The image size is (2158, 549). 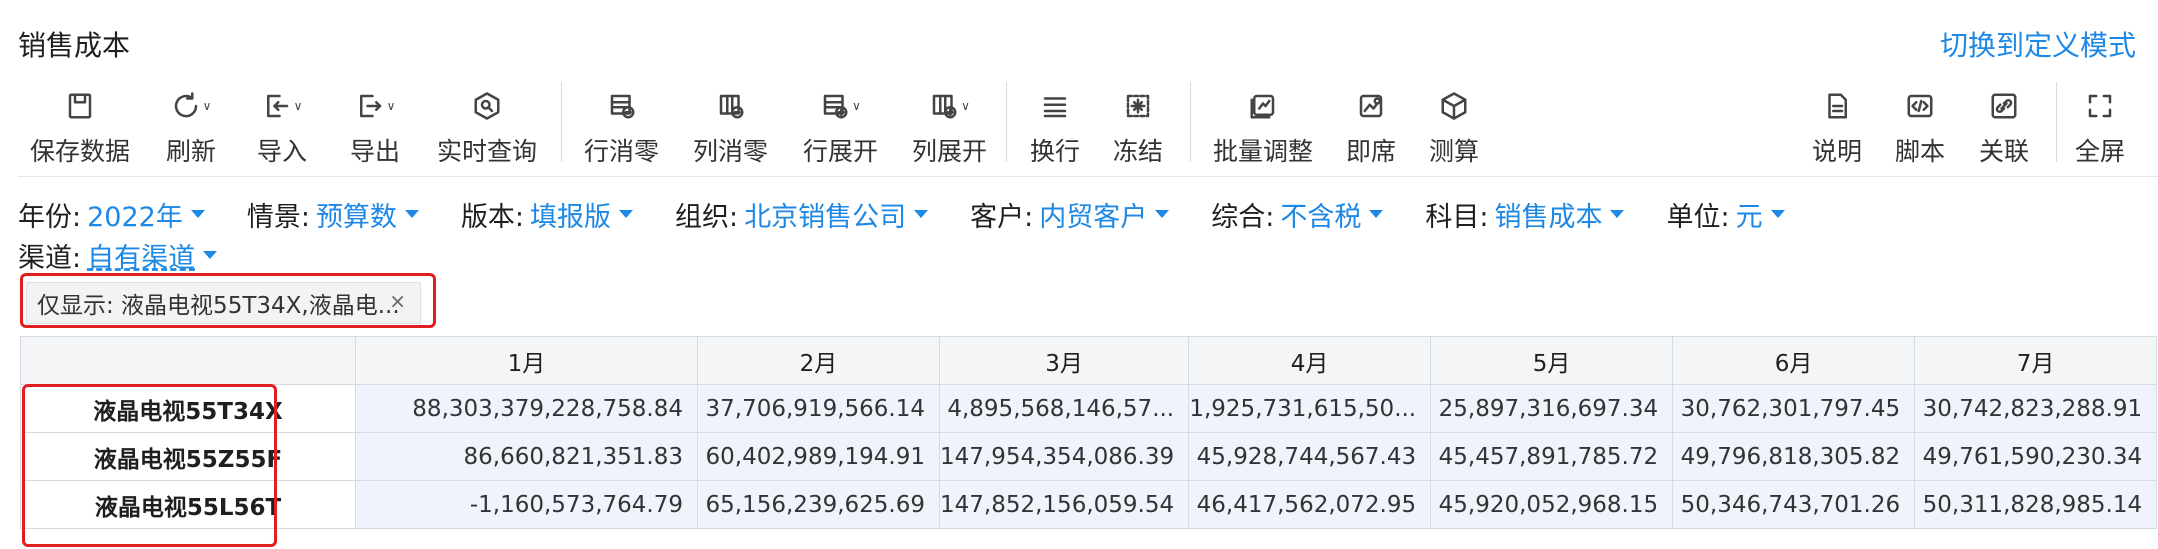 I want to click on link-label: 关联, so click(x=2004, y=151).